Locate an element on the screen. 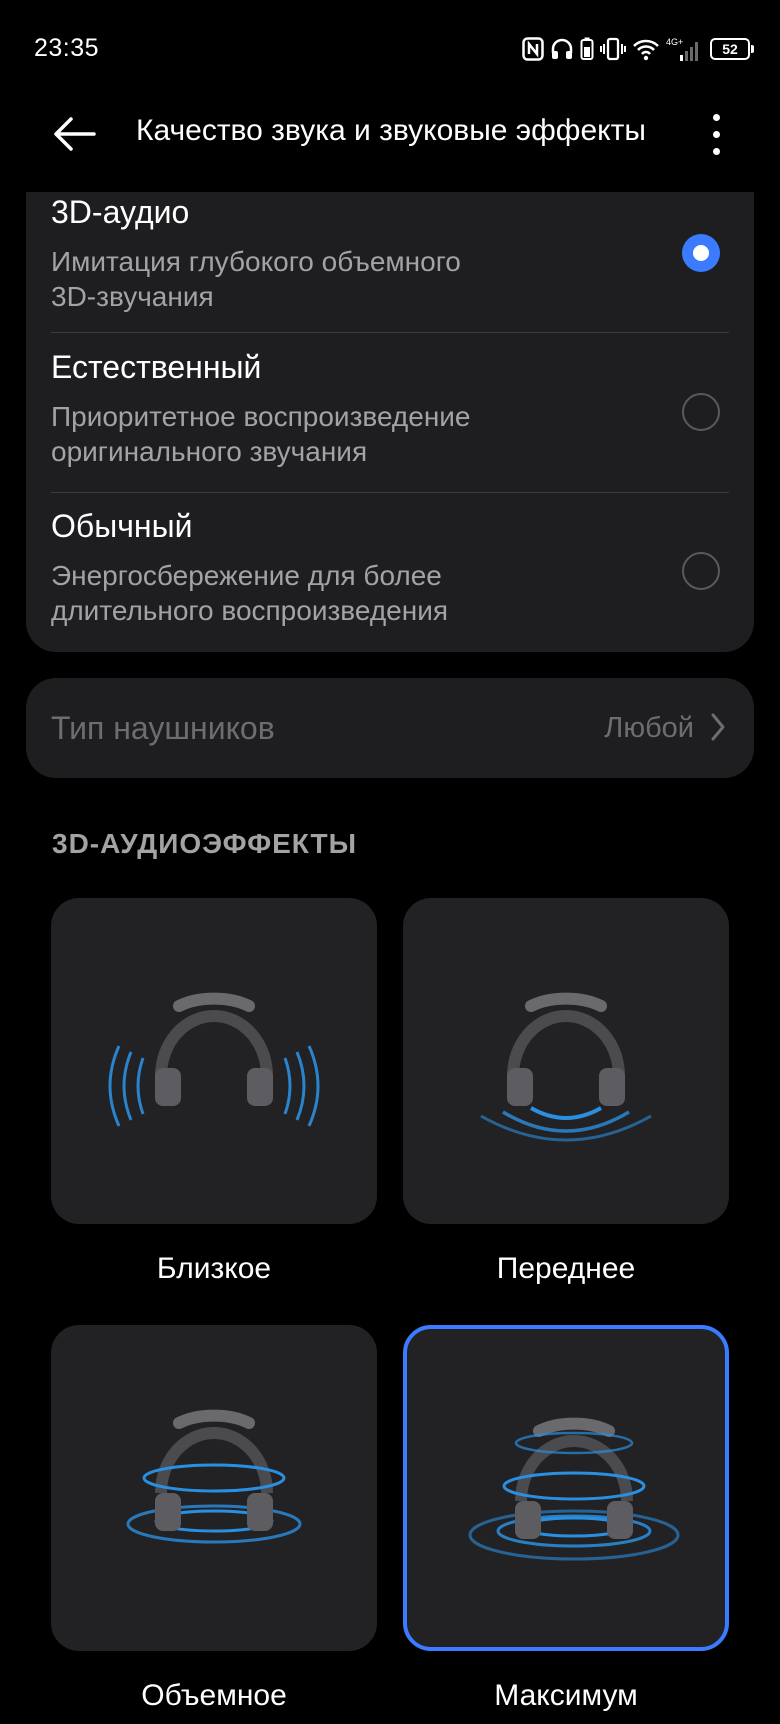 Image resolution: width=780 pixels, height=1724 pixels. chevron-right-icon is located at coordinates (718, 727).